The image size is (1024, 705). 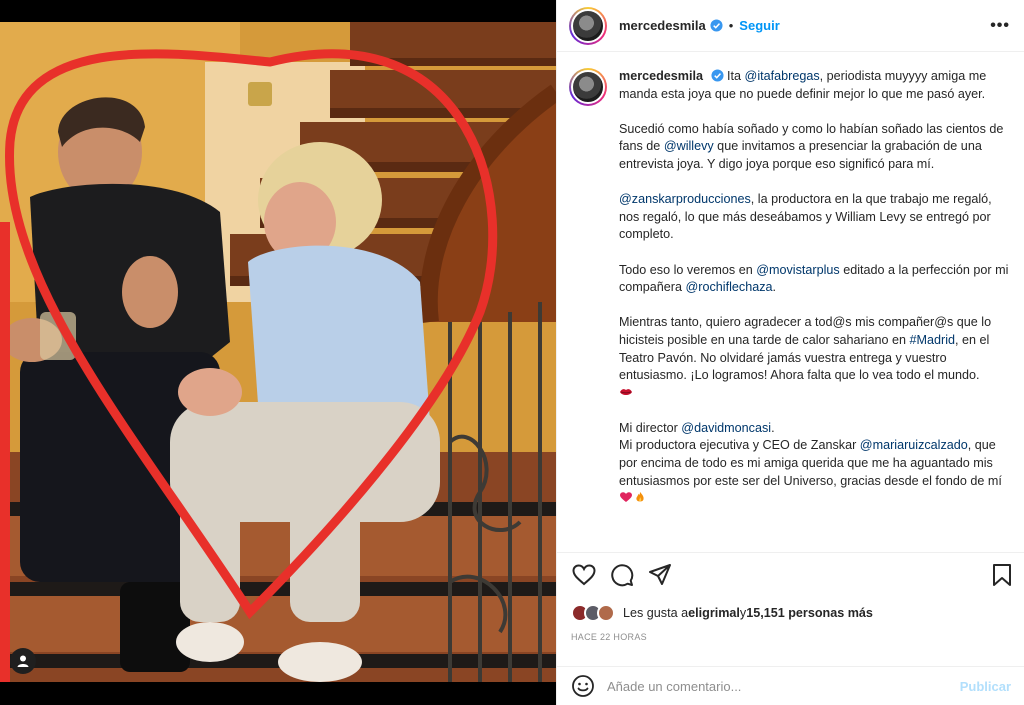 What do you see at coordinates (914, 445) in the screenshot?
I see `mention-link: @mariaruizcalzado` at bounding box center [914, 445].